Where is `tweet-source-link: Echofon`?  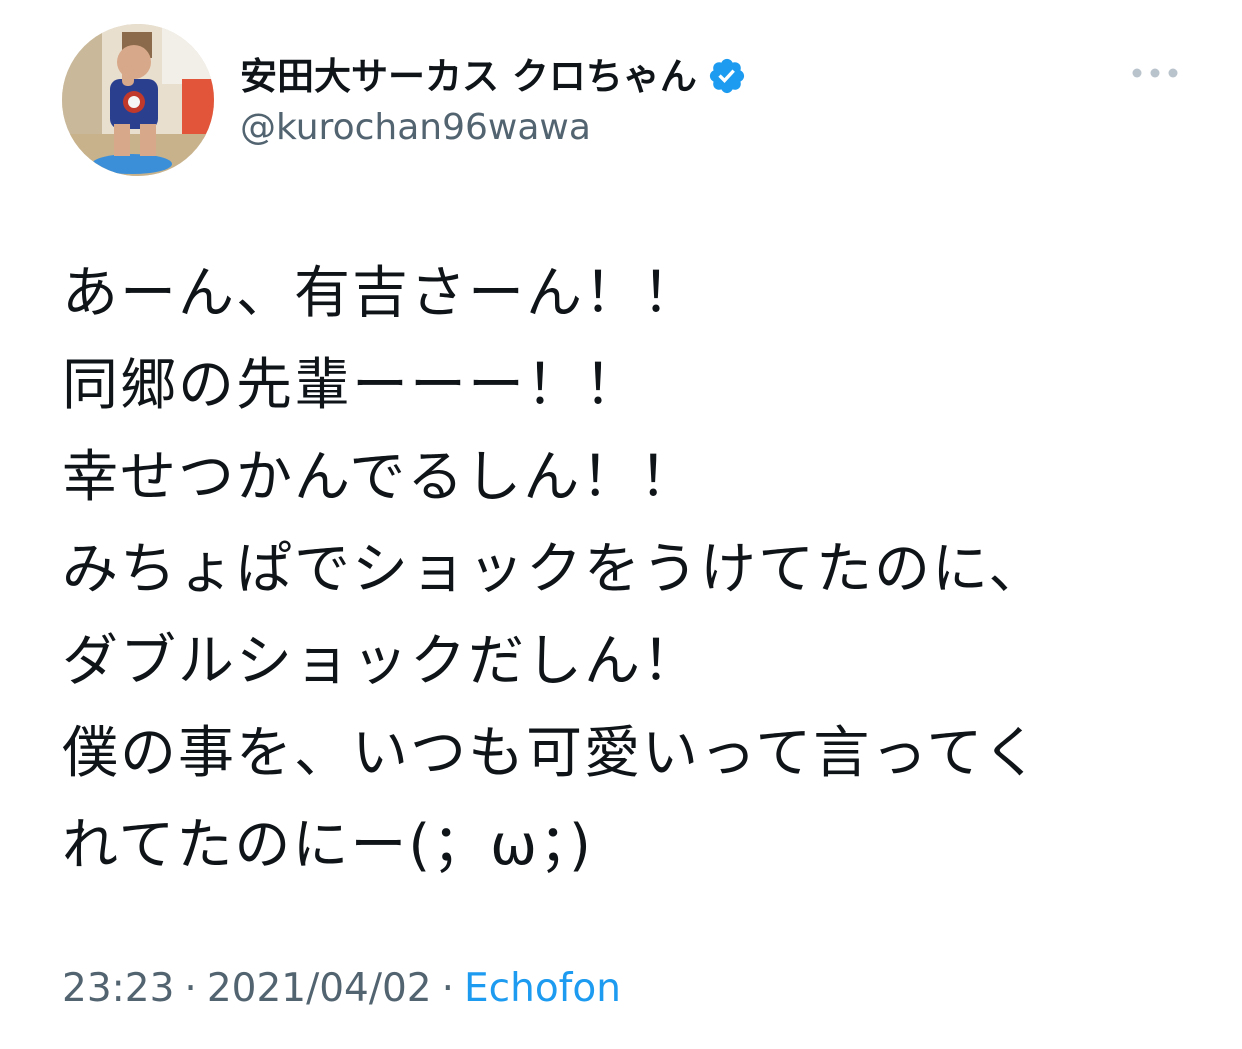
tweet-source-link: Echofon is located at coordinates (542, 988).